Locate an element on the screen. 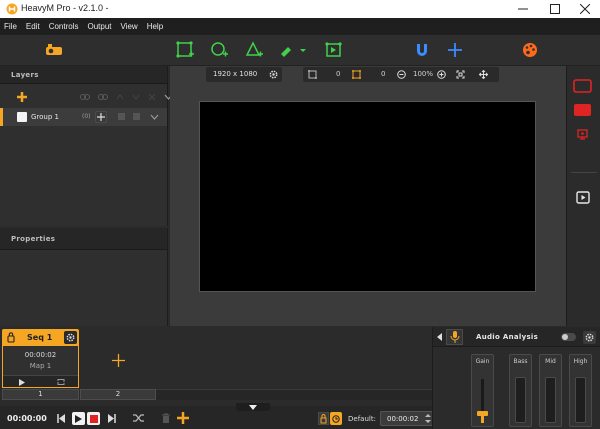 The height and width of the screenshot is (429, 600). mid-meter is located at coordinates (550, 400).